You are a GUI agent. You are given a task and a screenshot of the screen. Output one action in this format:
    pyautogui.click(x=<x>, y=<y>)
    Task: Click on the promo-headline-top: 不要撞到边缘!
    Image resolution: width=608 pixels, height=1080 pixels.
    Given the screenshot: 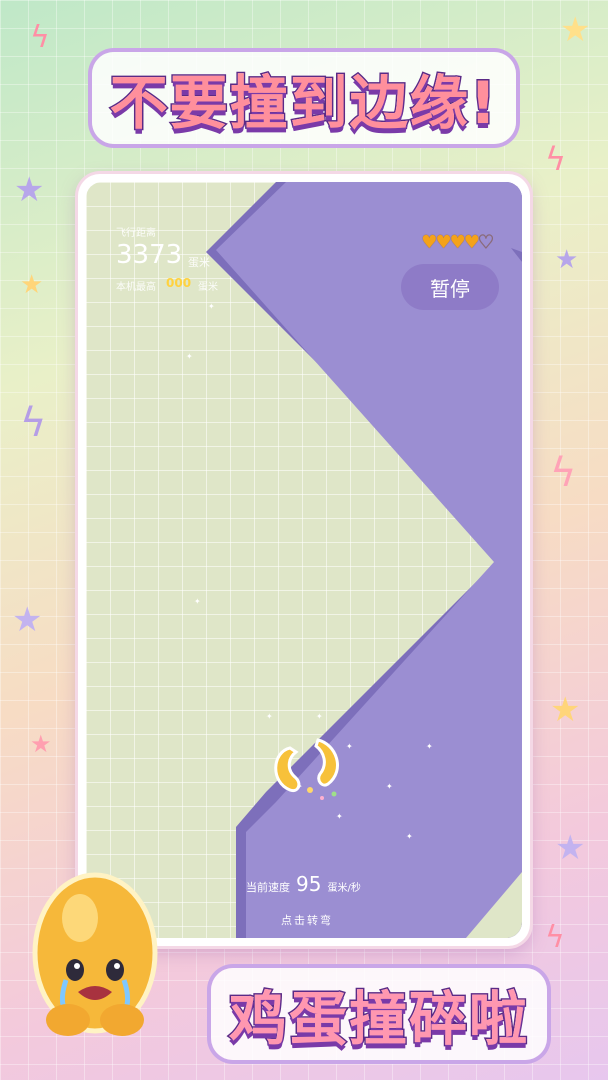 What is the action you would take?
    pyautogui.click(x=304, y=98)
    